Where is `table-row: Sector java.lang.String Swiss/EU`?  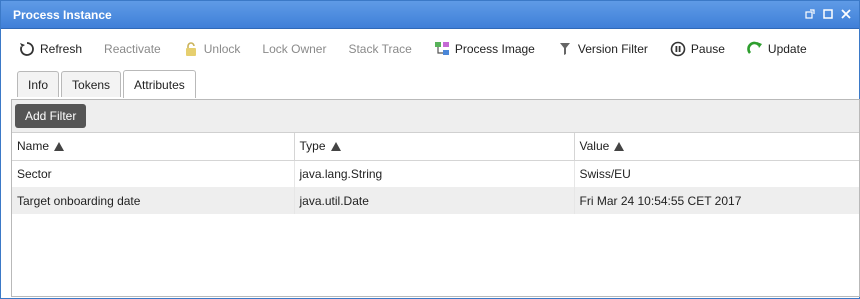 table-row: Sector java.lang.String Swiss/EU is located at coordinates (435, 173).